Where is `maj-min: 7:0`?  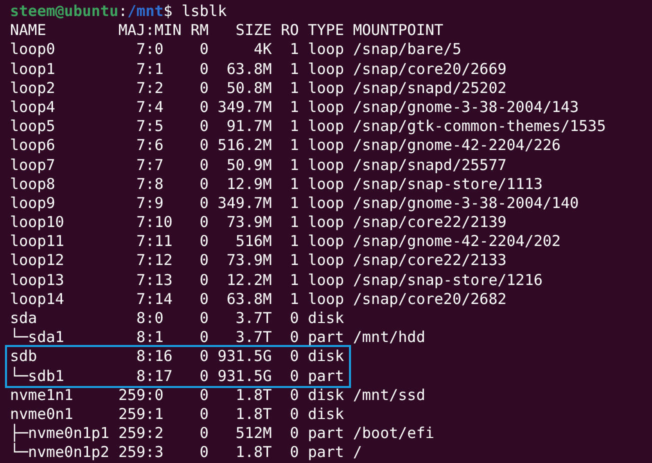
maj-min: 7:0 is located at coordinates (149, 50).